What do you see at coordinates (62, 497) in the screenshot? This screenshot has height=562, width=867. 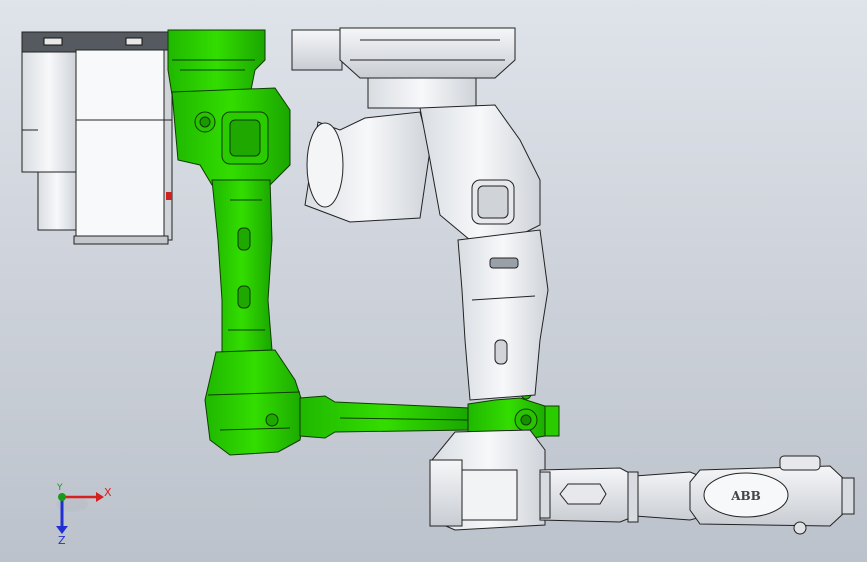 I see `y-axis-dot` at bounding box center [62, 497].